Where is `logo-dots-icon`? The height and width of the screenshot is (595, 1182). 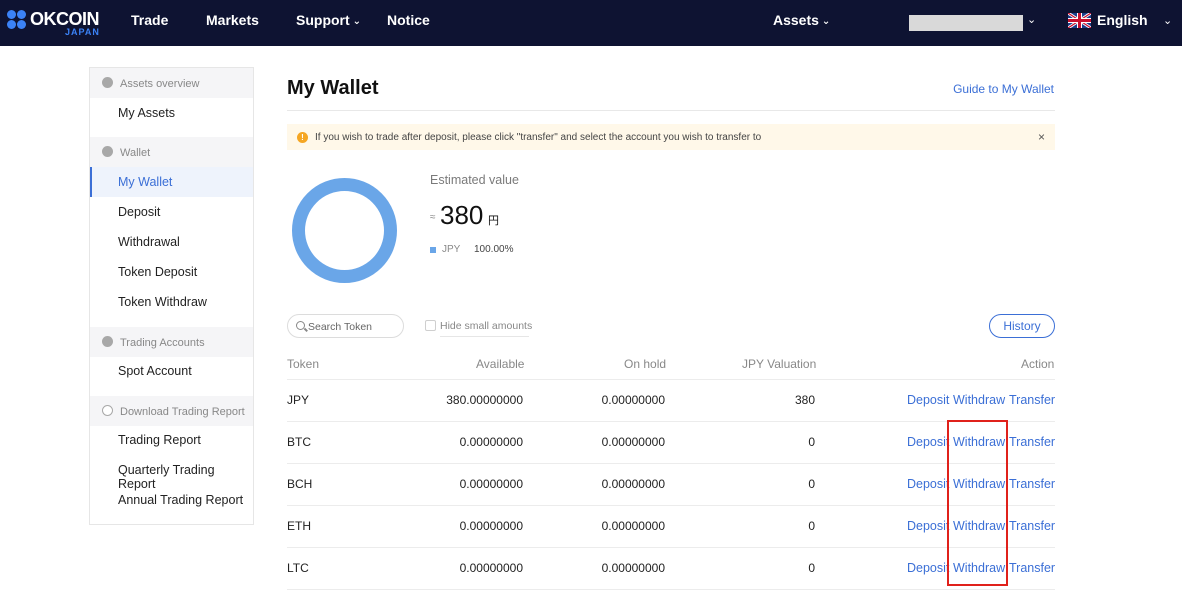
logo-dots-icon is located at coordinates (18, 21).